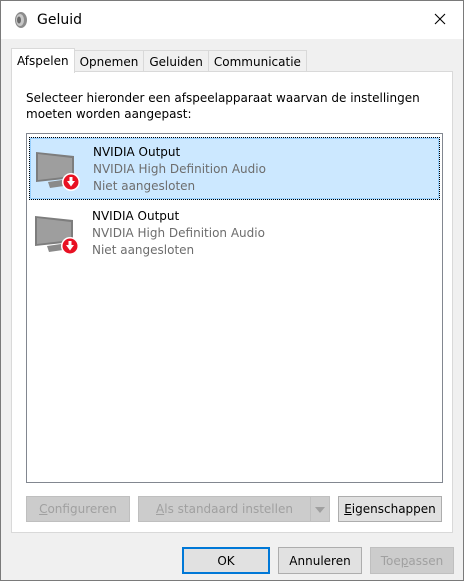 The image size is (464, 581). What do you see at coordinates (224, 509) in the screenshot?
I see `set-default-button: Als standaard instellen` at bounding box center [224, 509].